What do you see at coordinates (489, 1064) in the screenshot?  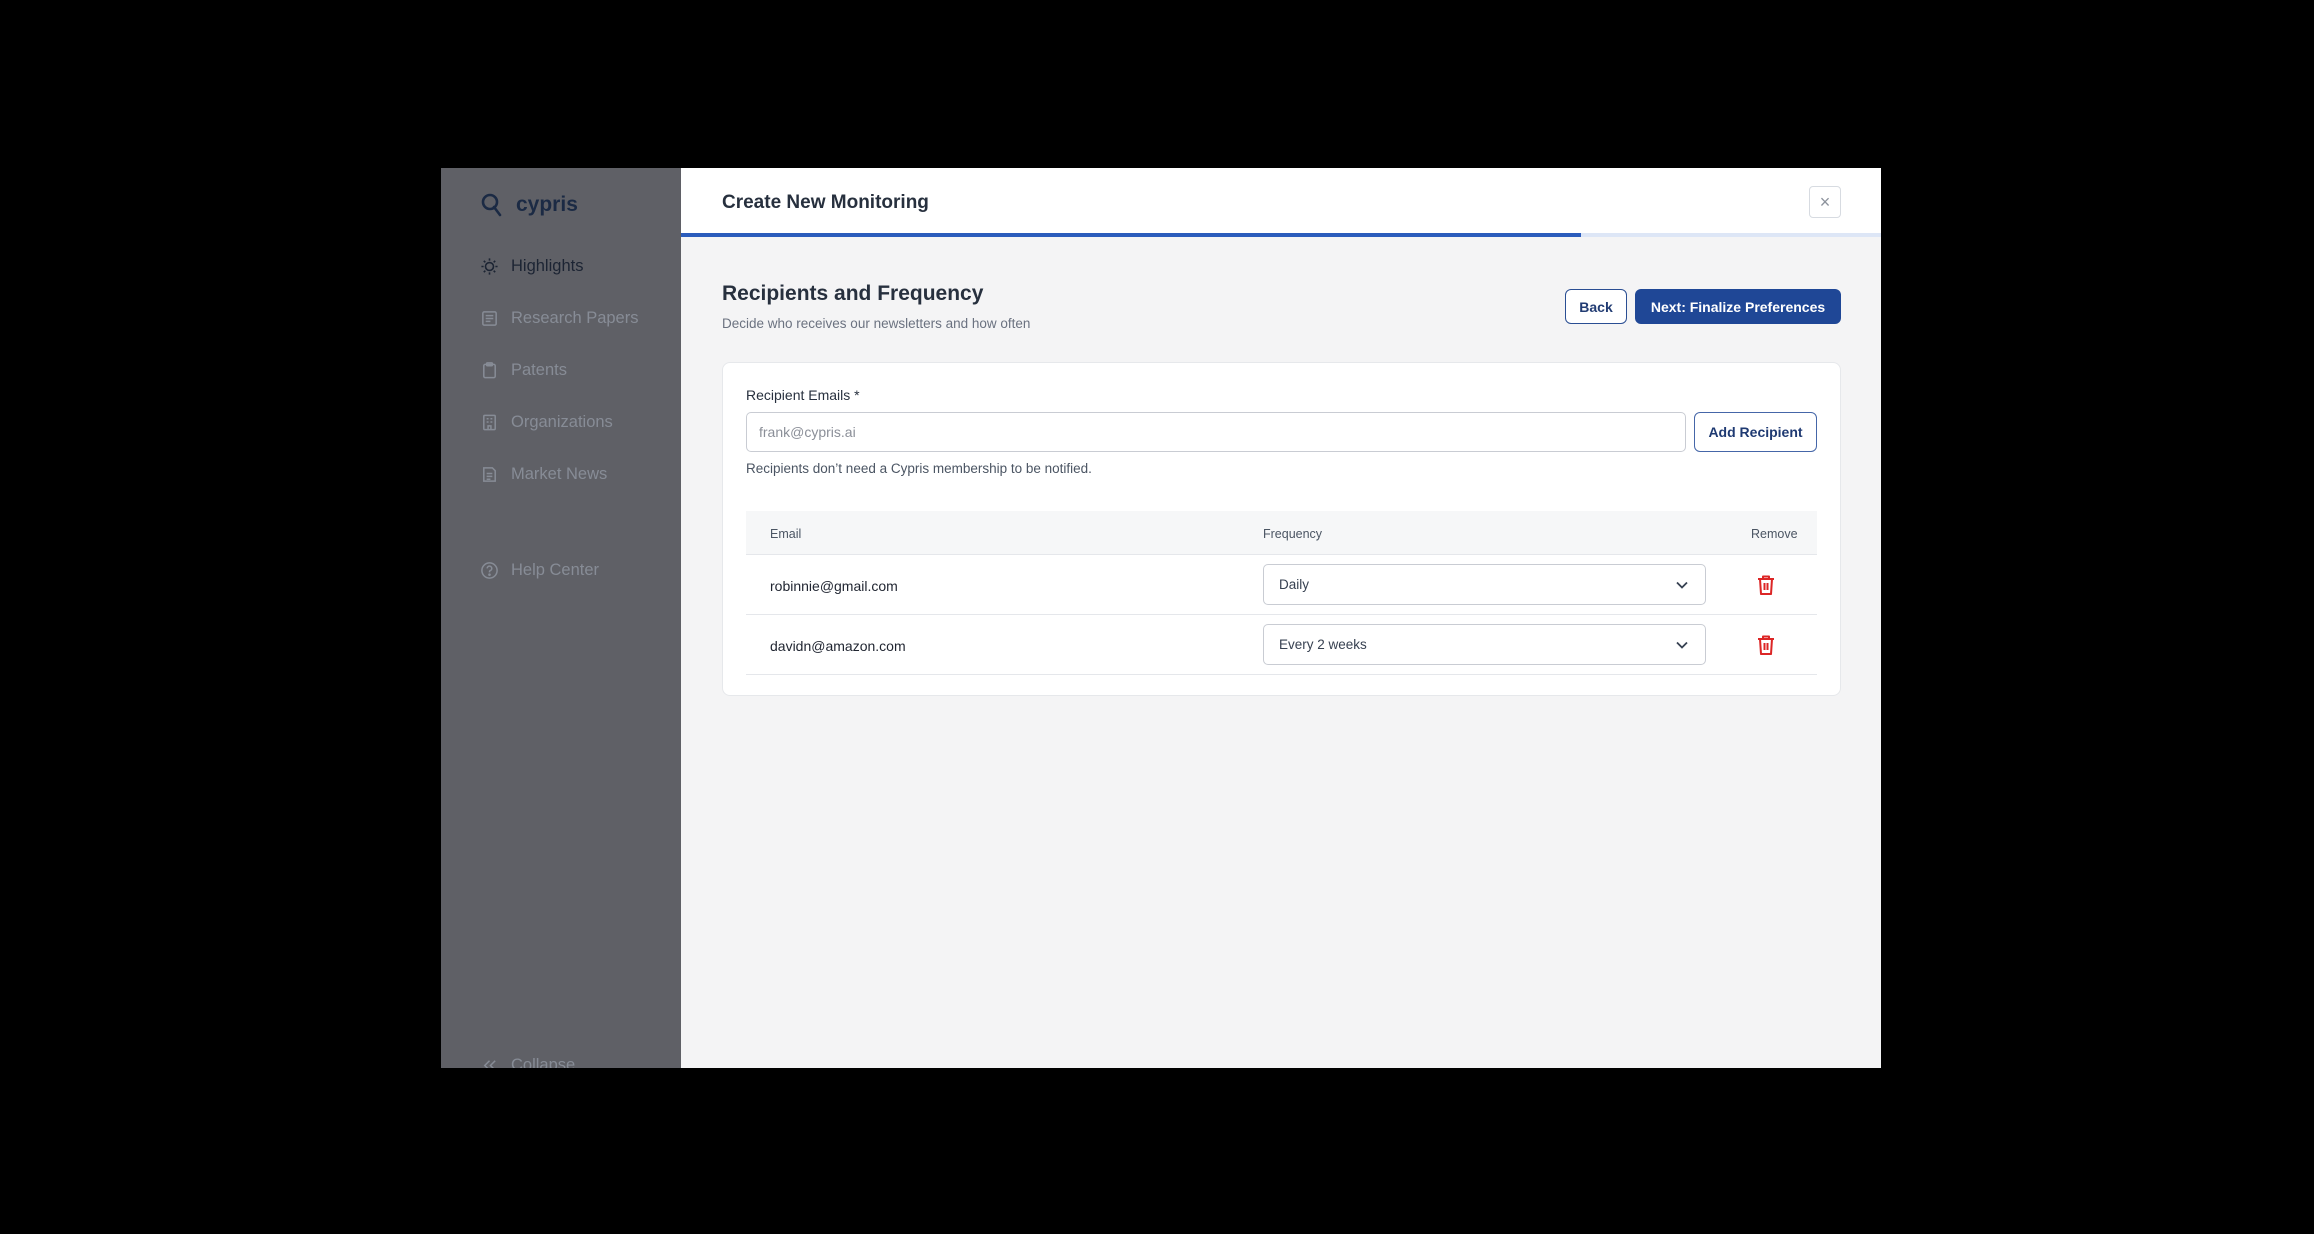 I see `double-chevron-left-icon` at bounding box center [489, 1064].